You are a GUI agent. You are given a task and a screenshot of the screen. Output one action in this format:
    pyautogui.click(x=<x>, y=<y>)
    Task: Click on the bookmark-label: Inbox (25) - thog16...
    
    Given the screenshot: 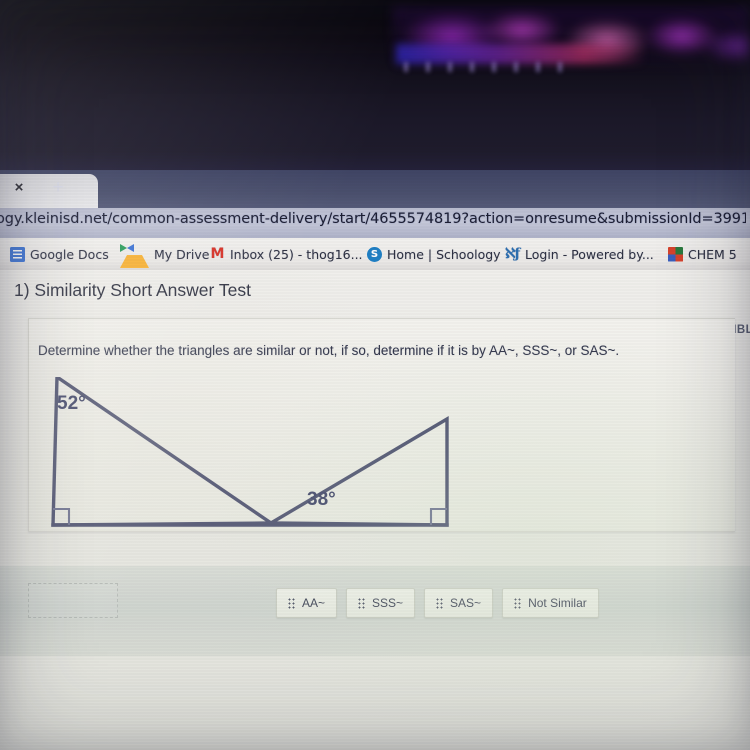 What is the action you would take?
    pyautogui.click(x=296, y=254)
    